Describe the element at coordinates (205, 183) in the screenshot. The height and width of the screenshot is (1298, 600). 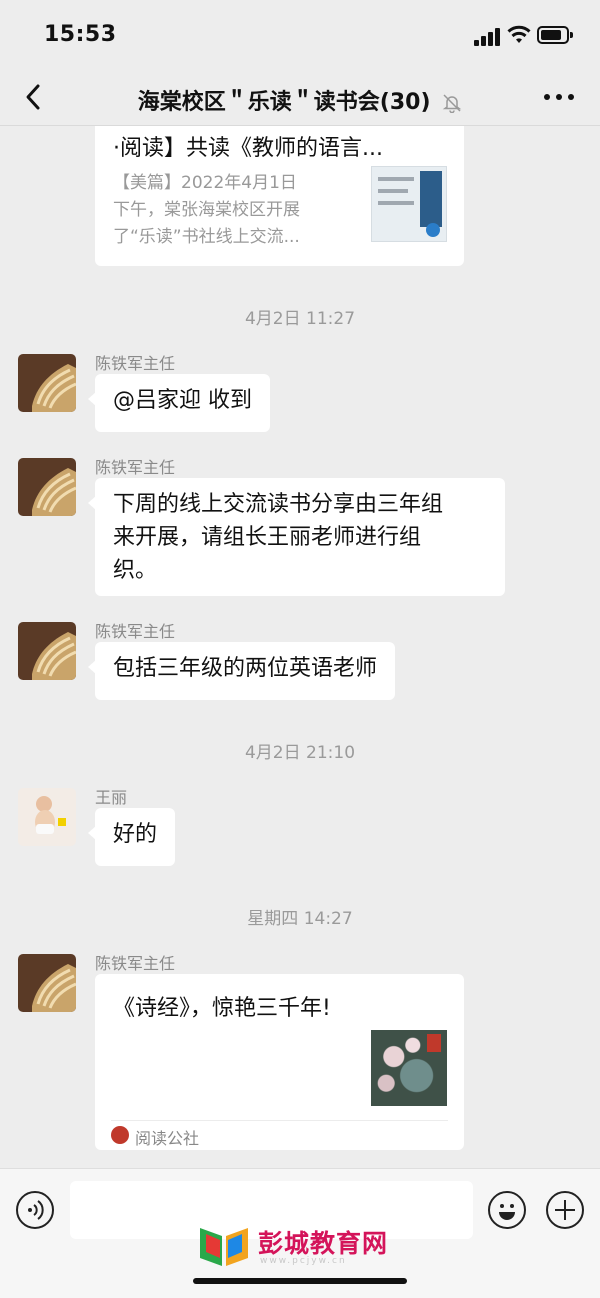
I see `article-desc-line1: 【美篇】2022年4月1日` at that location.